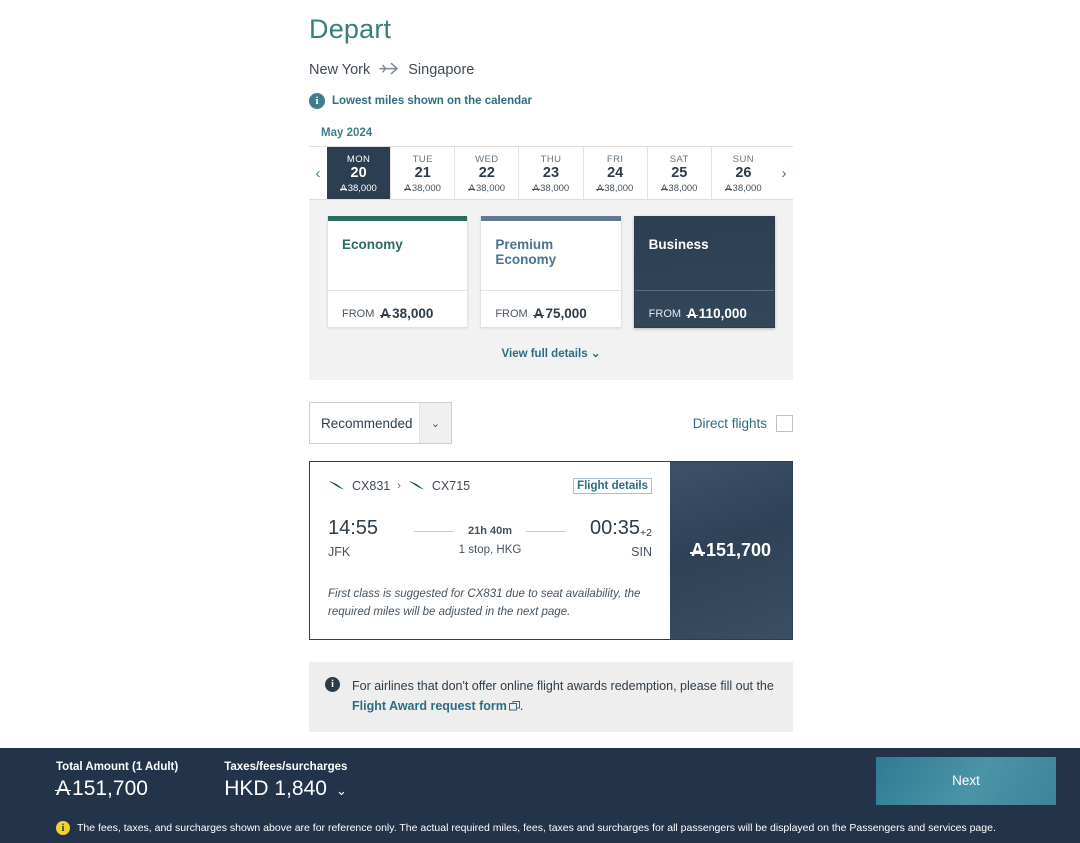 The image size is (1080, 843). I want to click on flight-price-panel: A 151,700, so click(731, 550).